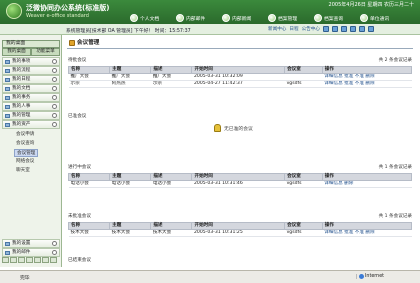 This screenshot has width=420, height=283. I want to click on sub-link: 新闻中心, so click(277, 29).